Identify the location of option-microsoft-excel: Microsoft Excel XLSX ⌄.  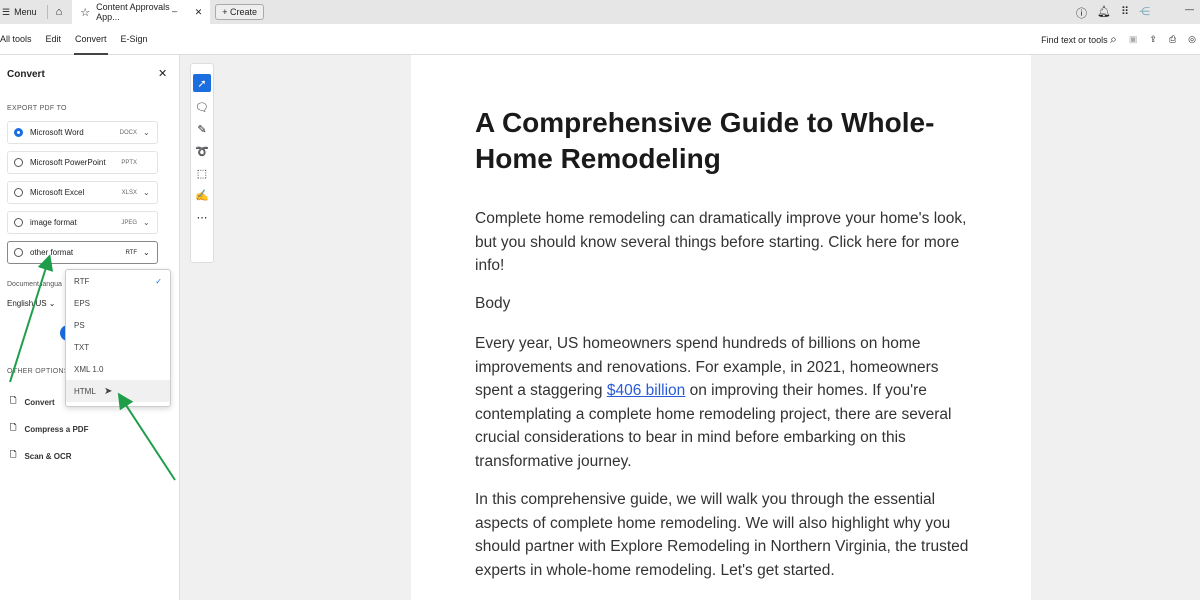
(82, 192).